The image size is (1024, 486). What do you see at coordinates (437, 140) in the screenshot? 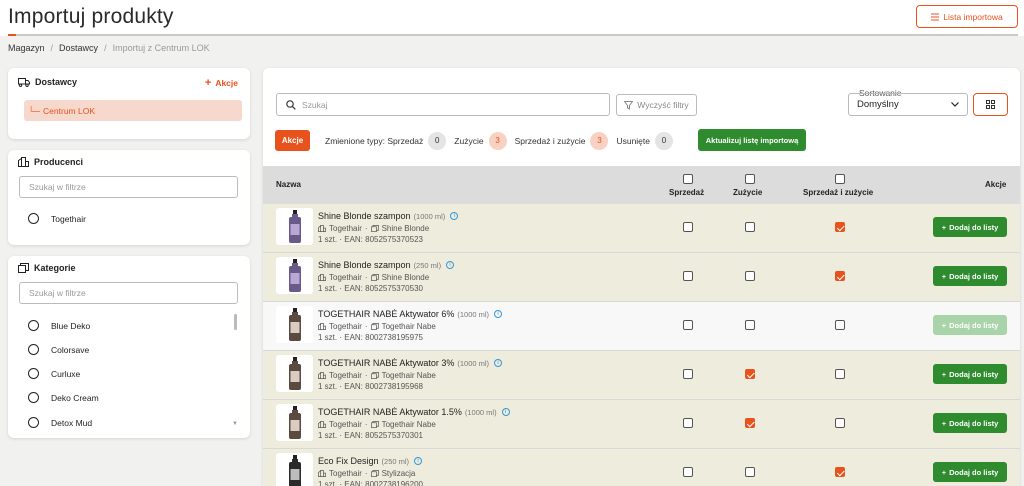
I see `sprzedaz-count-badge: 0` at bounding box center [437, 140].